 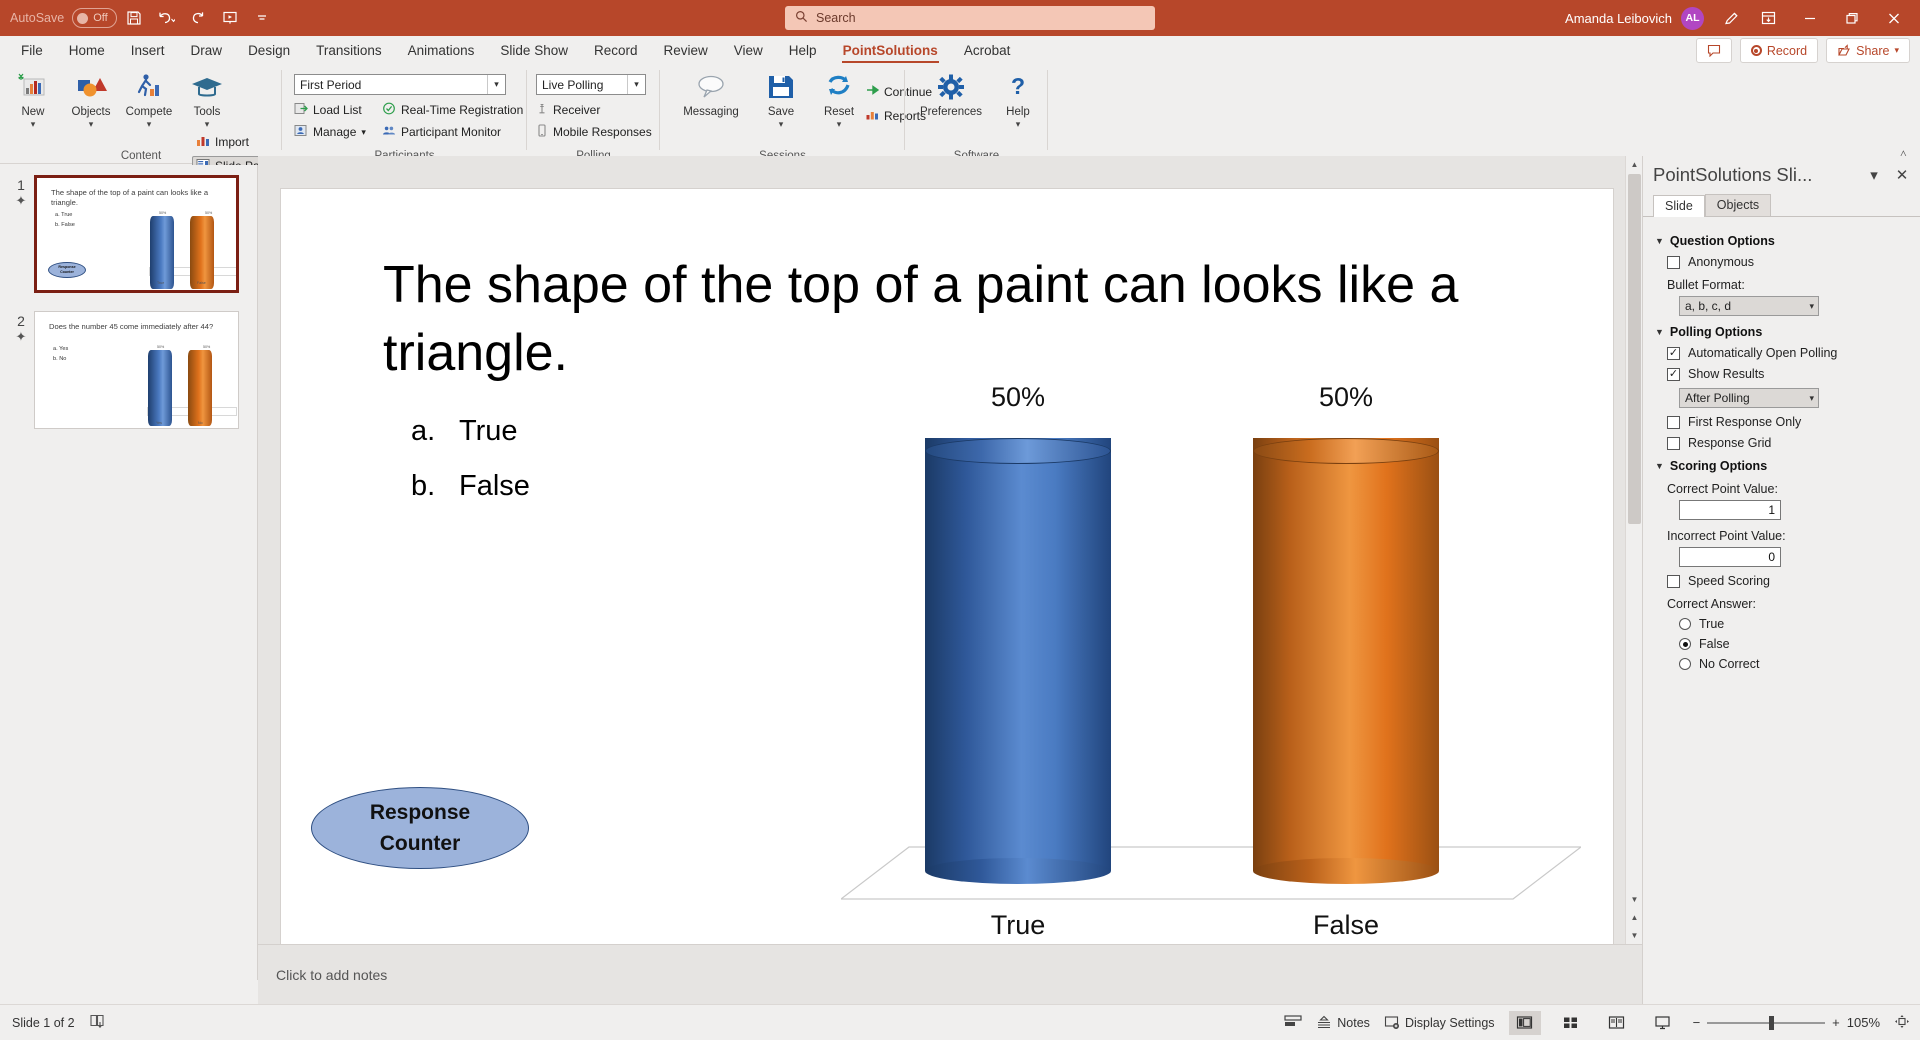 I want to click on tab-record: Record, so click(x=616, y=52).